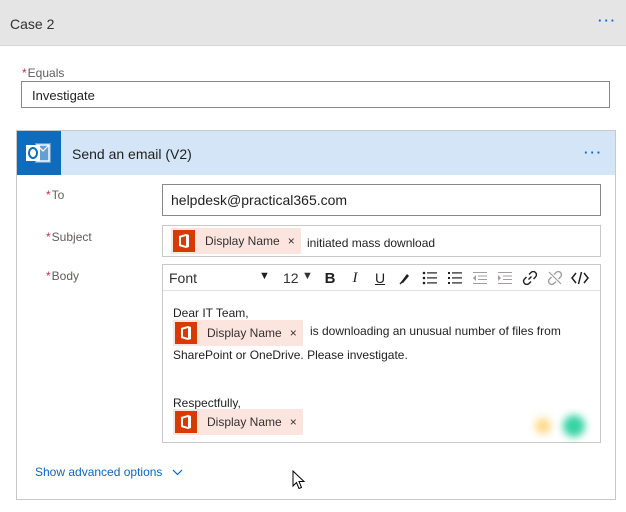 Image resolution: width=626 pixels, height=512 pixels. Describe the element at coordinates (574, 426) in the screenshot. I see `assistant-icon-green` at that location.